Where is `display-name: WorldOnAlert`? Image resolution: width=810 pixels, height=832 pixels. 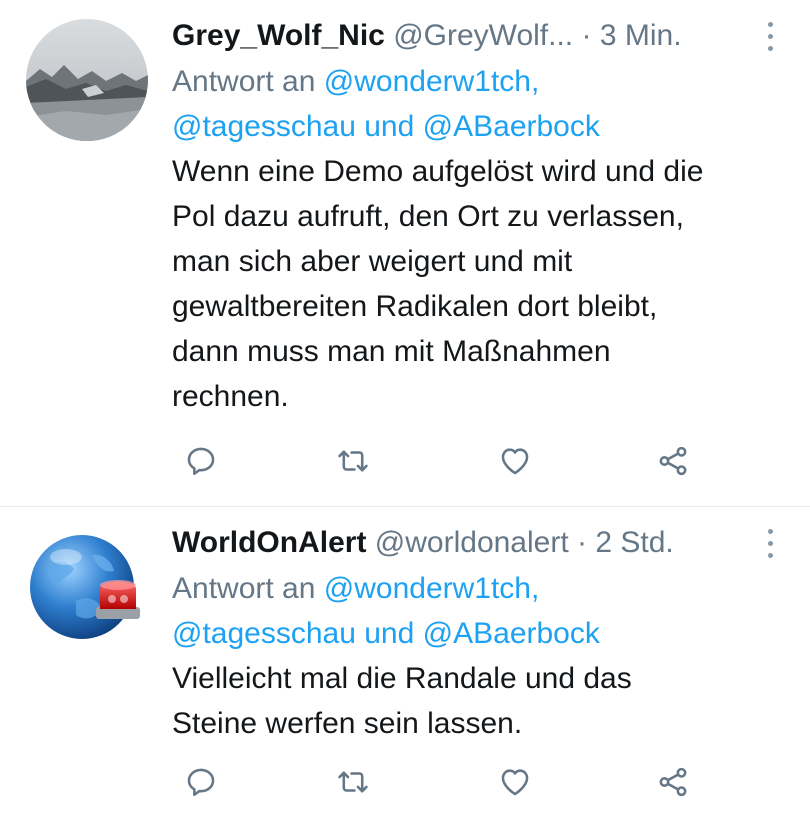
display-name: WorldOnAlert is located at coordinates (269, 542).